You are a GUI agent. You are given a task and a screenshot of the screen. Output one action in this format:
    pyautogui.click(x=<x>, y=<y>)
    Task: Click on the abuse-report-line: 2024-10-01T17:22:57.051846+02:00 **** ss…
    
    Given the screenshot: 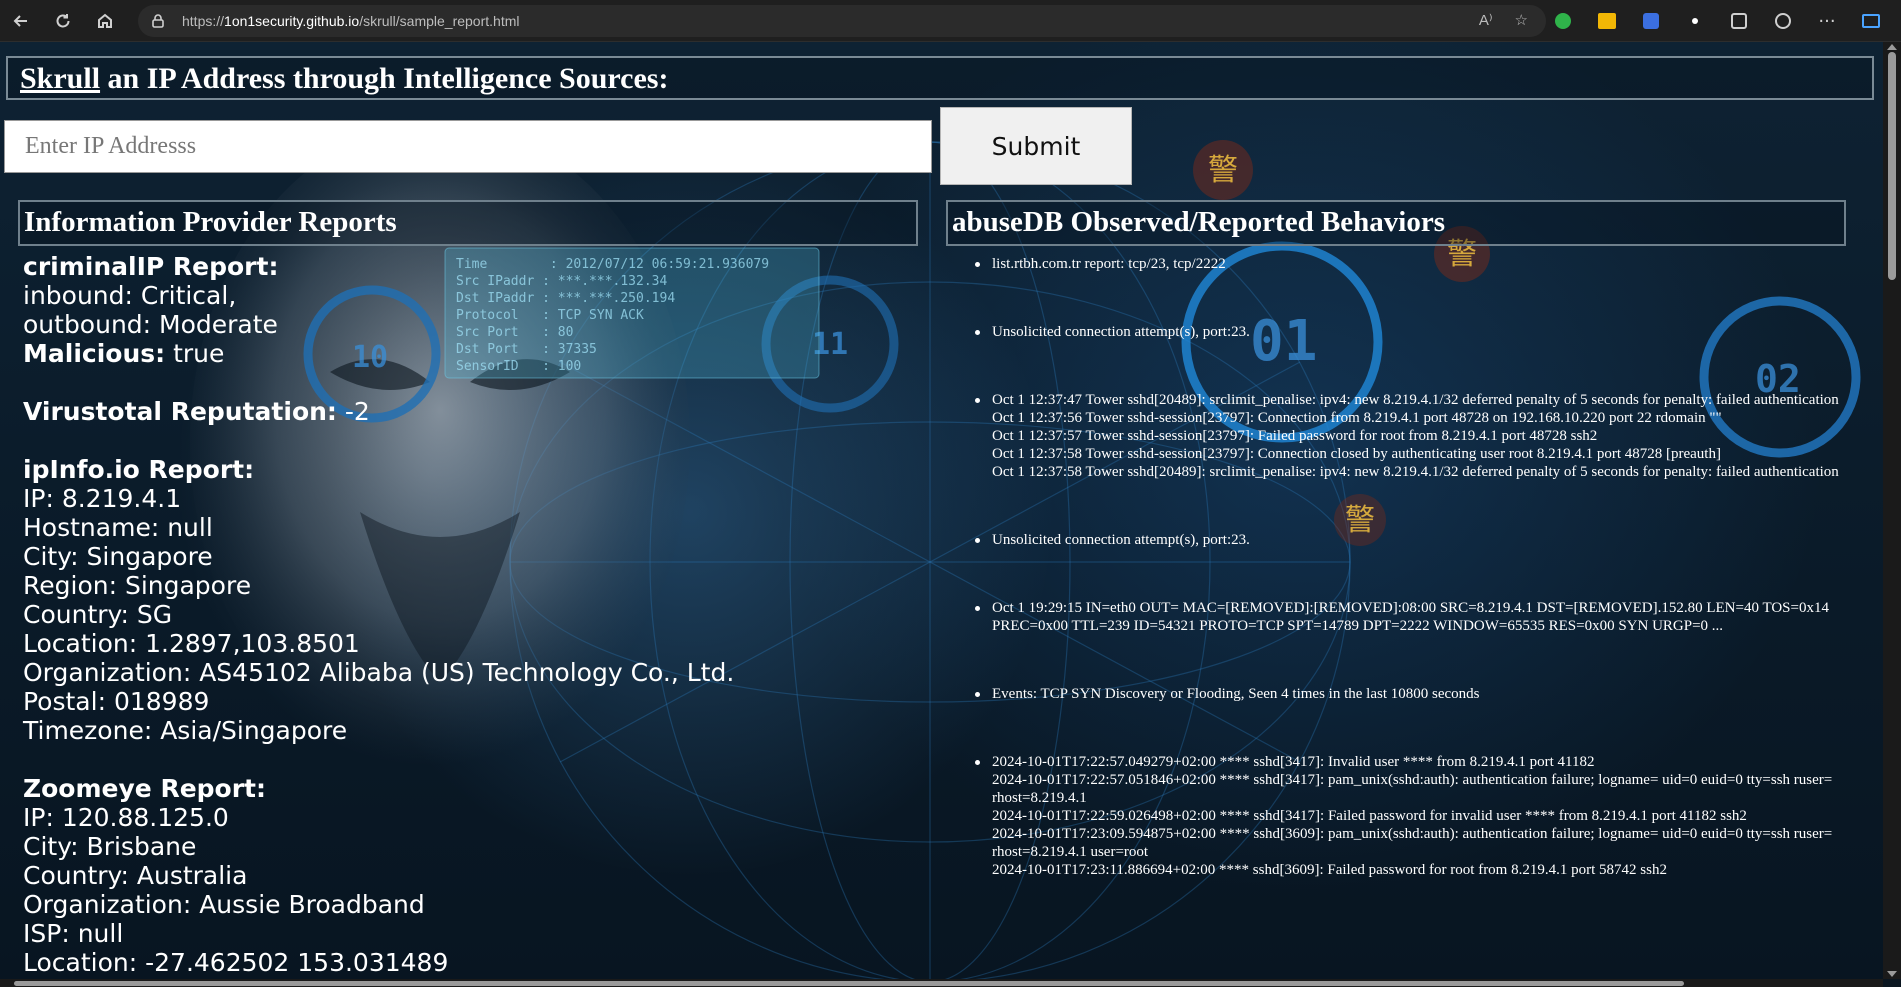 What is the action you would take?
    pyautogui.click(x=1412, y=789)
    